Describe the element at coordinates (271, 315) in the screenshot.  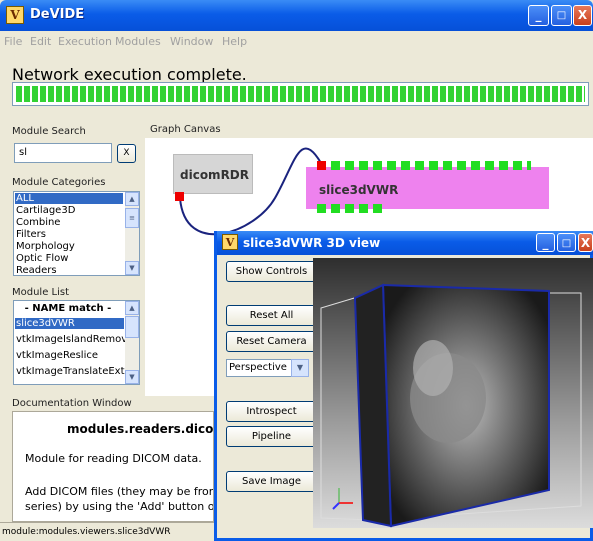
I see `reset-all-button: Reset All` at that location.